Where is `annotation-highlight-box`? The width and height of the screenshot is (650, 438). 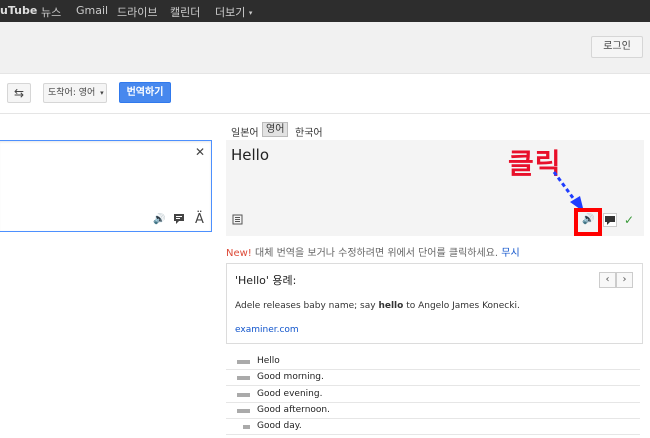
annotation-highlight-box is located at coordinates (588, 222).